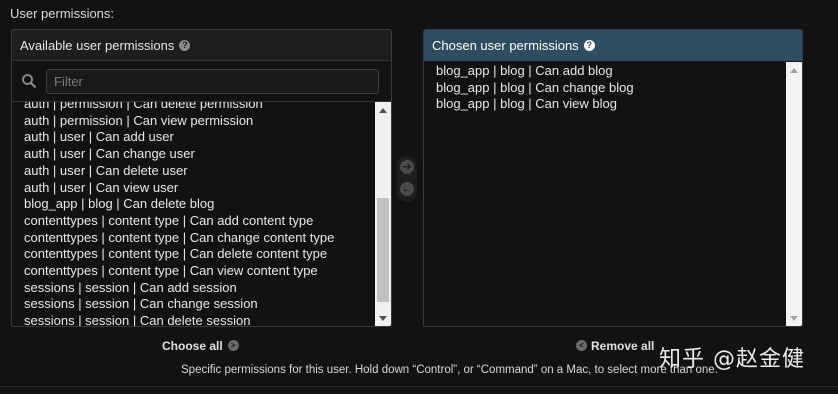 The height and width of the screenshot is (394, 838). Describe the element at coordinates (605, 104) in the screenshot. I see `list-option: blog_app | blog | Can view blog` at that location.